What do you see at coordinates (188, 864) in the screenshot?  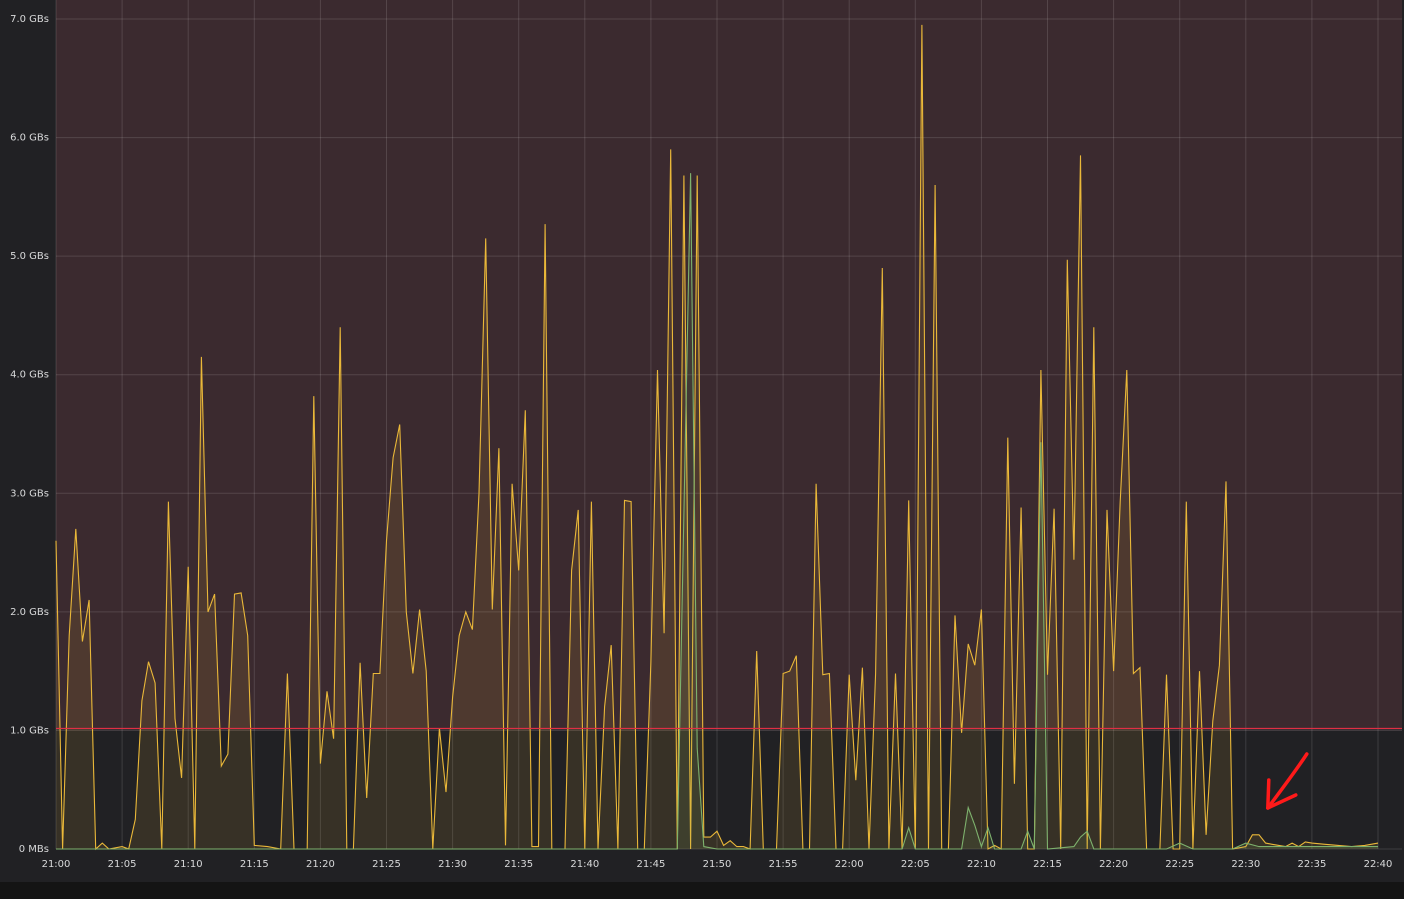 I see `x-tick-label: 21:10` at bounding box center [188, 864].